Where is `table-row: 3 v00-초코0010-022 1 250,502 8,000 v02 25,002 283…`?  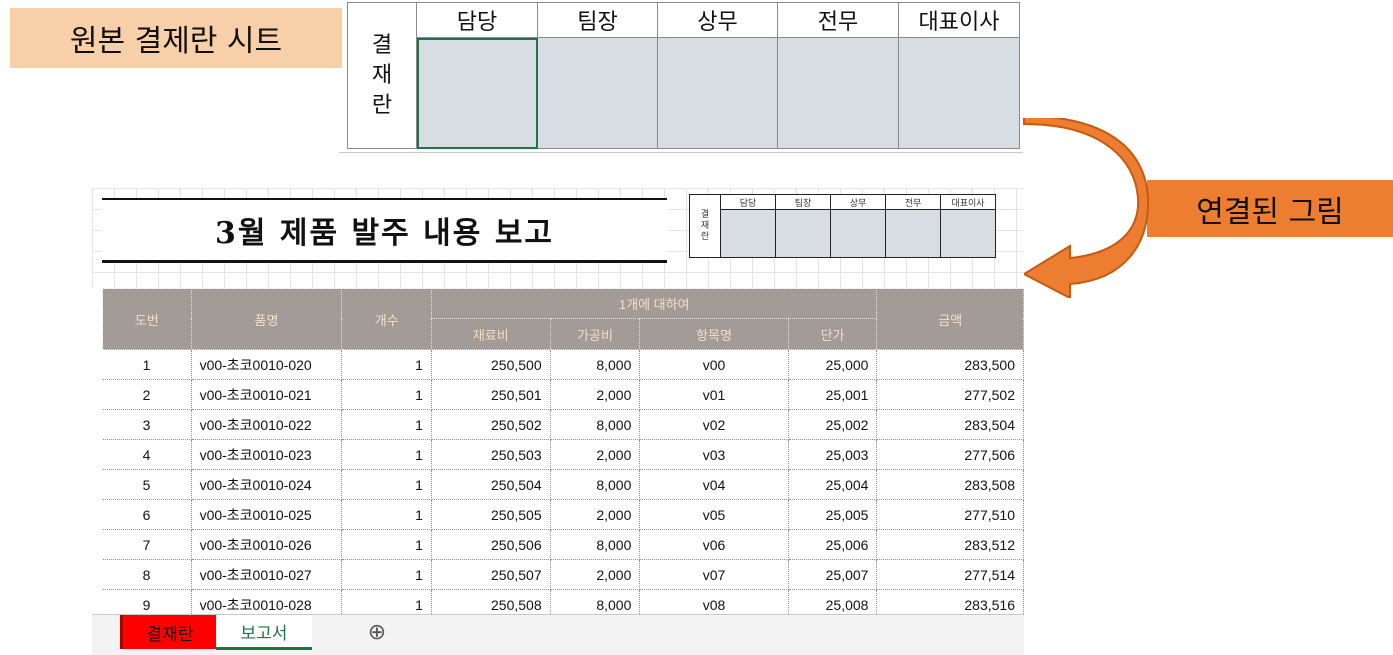
table-row: 3 v00-초코0010-022 1 250,502 8,000 v02 25,002 283… is located at coordinates (563, 424).